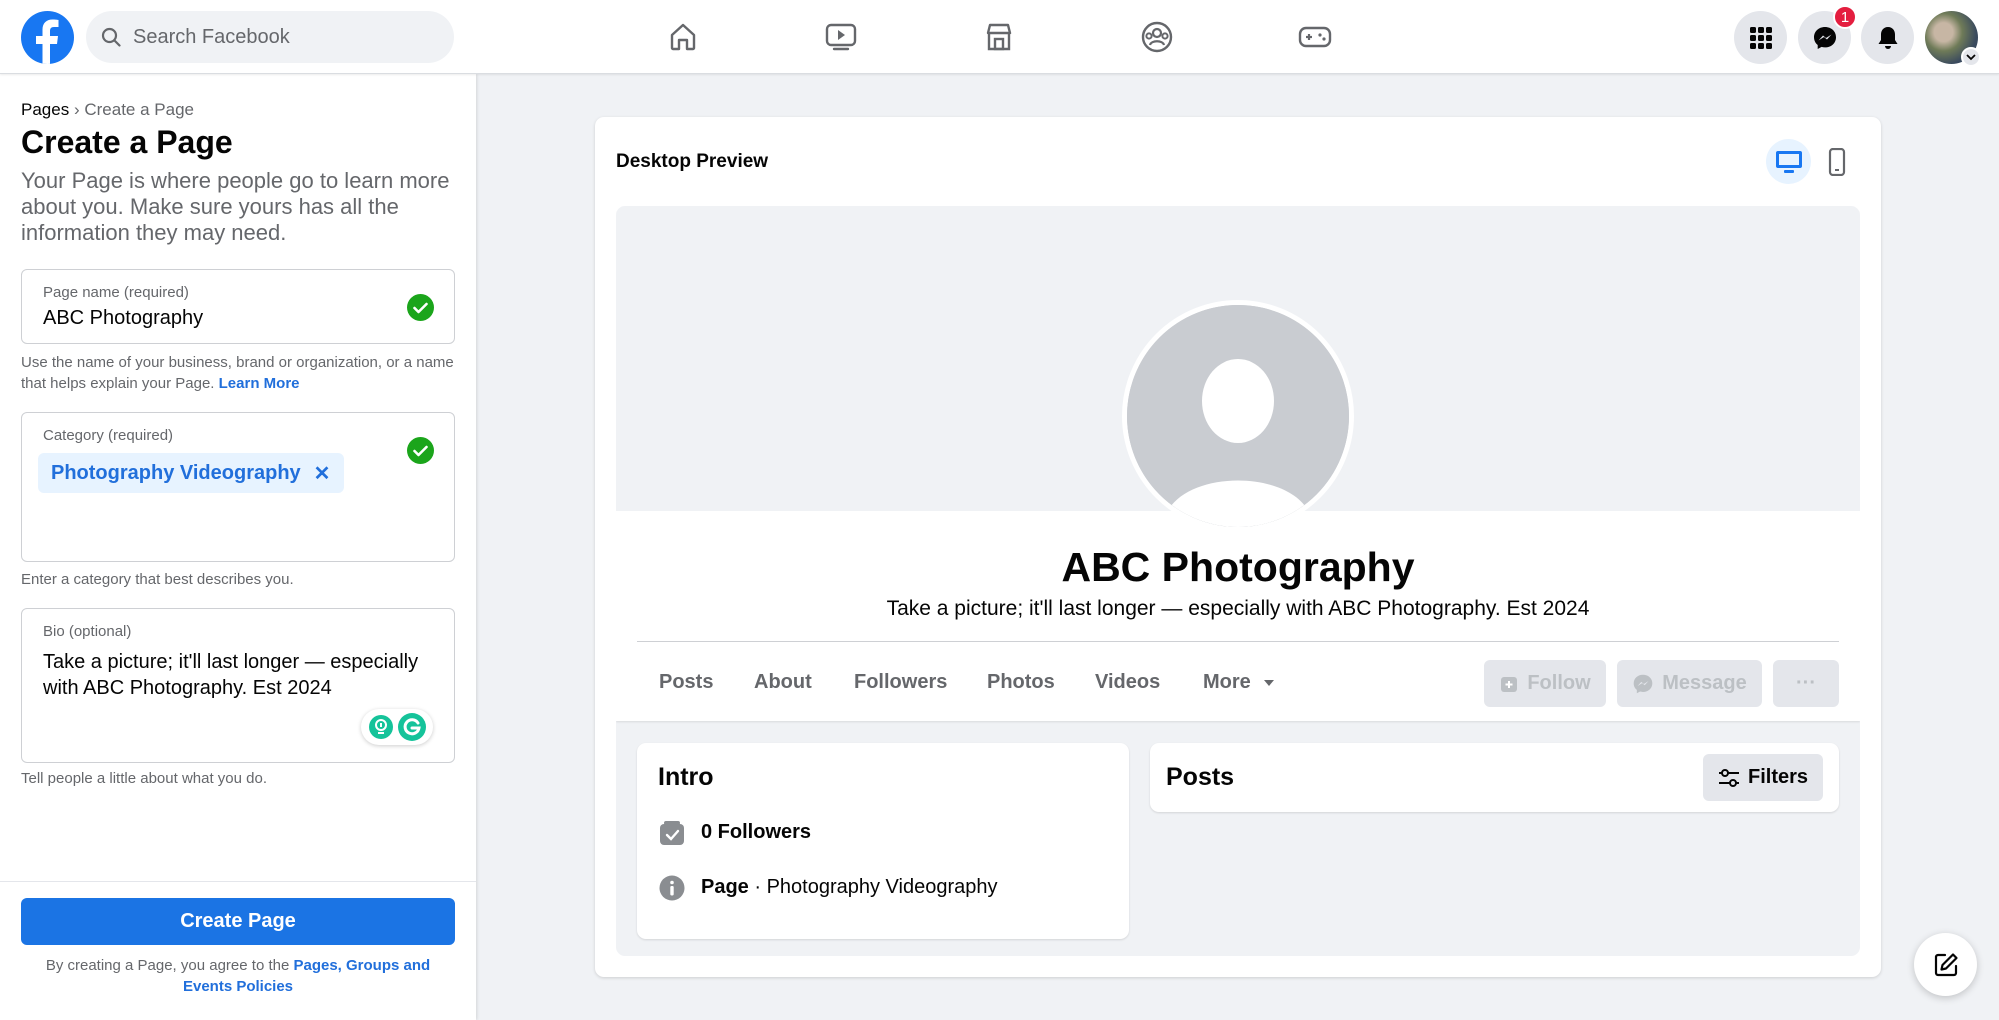 The width and height of the screenshot is (1999, 1020). Describe the element at coordinates (873, 887) in the screenshot. I see `page-category-text: · Photography Videography` at that location.